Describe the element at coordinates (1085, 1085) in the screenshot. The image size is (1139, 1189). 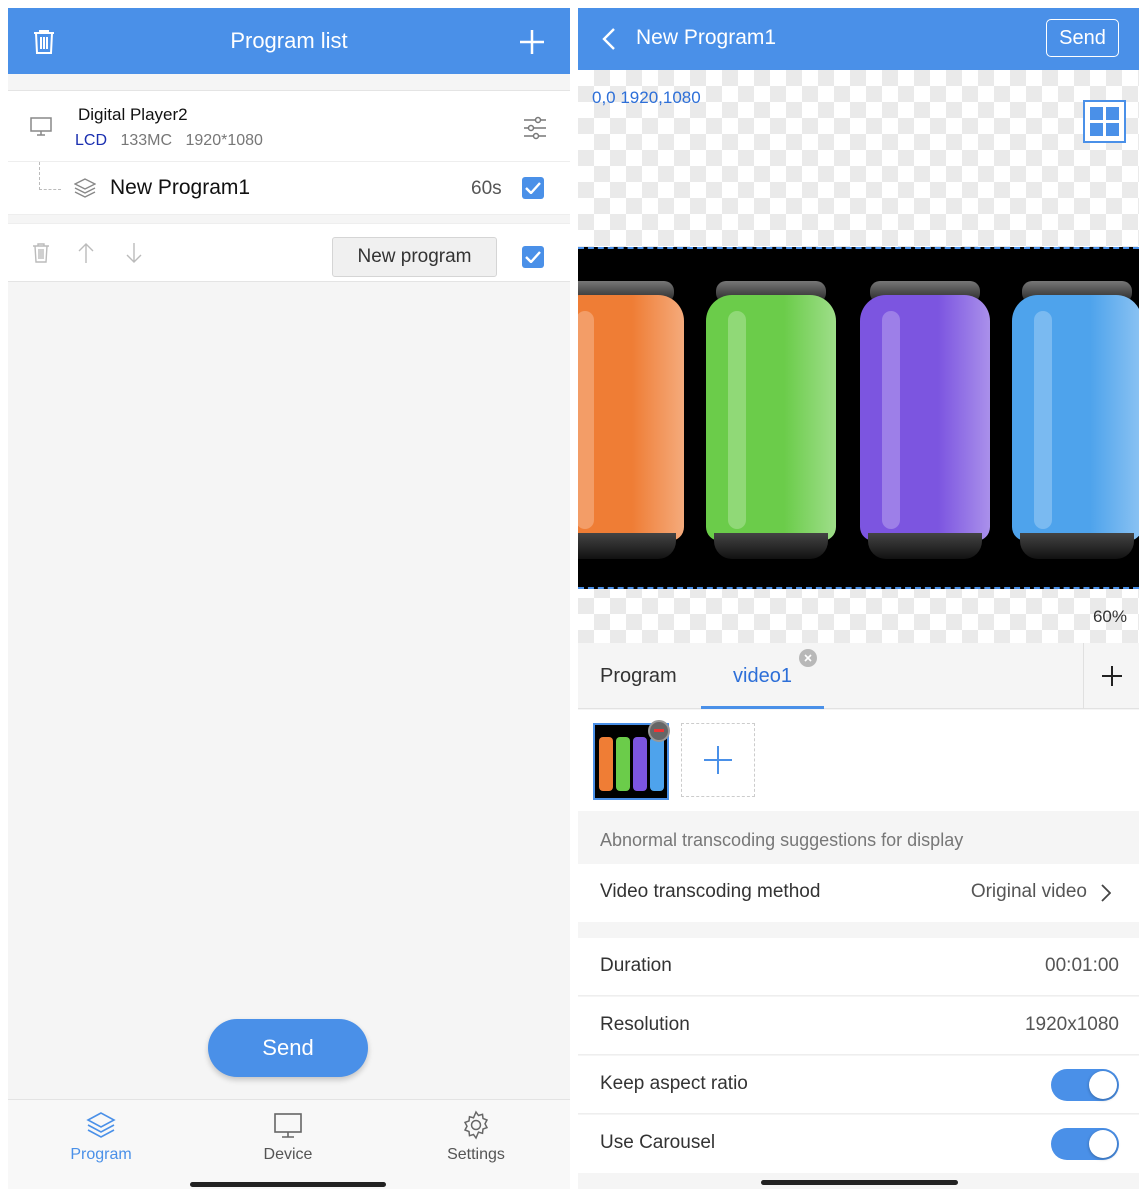
I see `keep-aspect-toggle` at that location.